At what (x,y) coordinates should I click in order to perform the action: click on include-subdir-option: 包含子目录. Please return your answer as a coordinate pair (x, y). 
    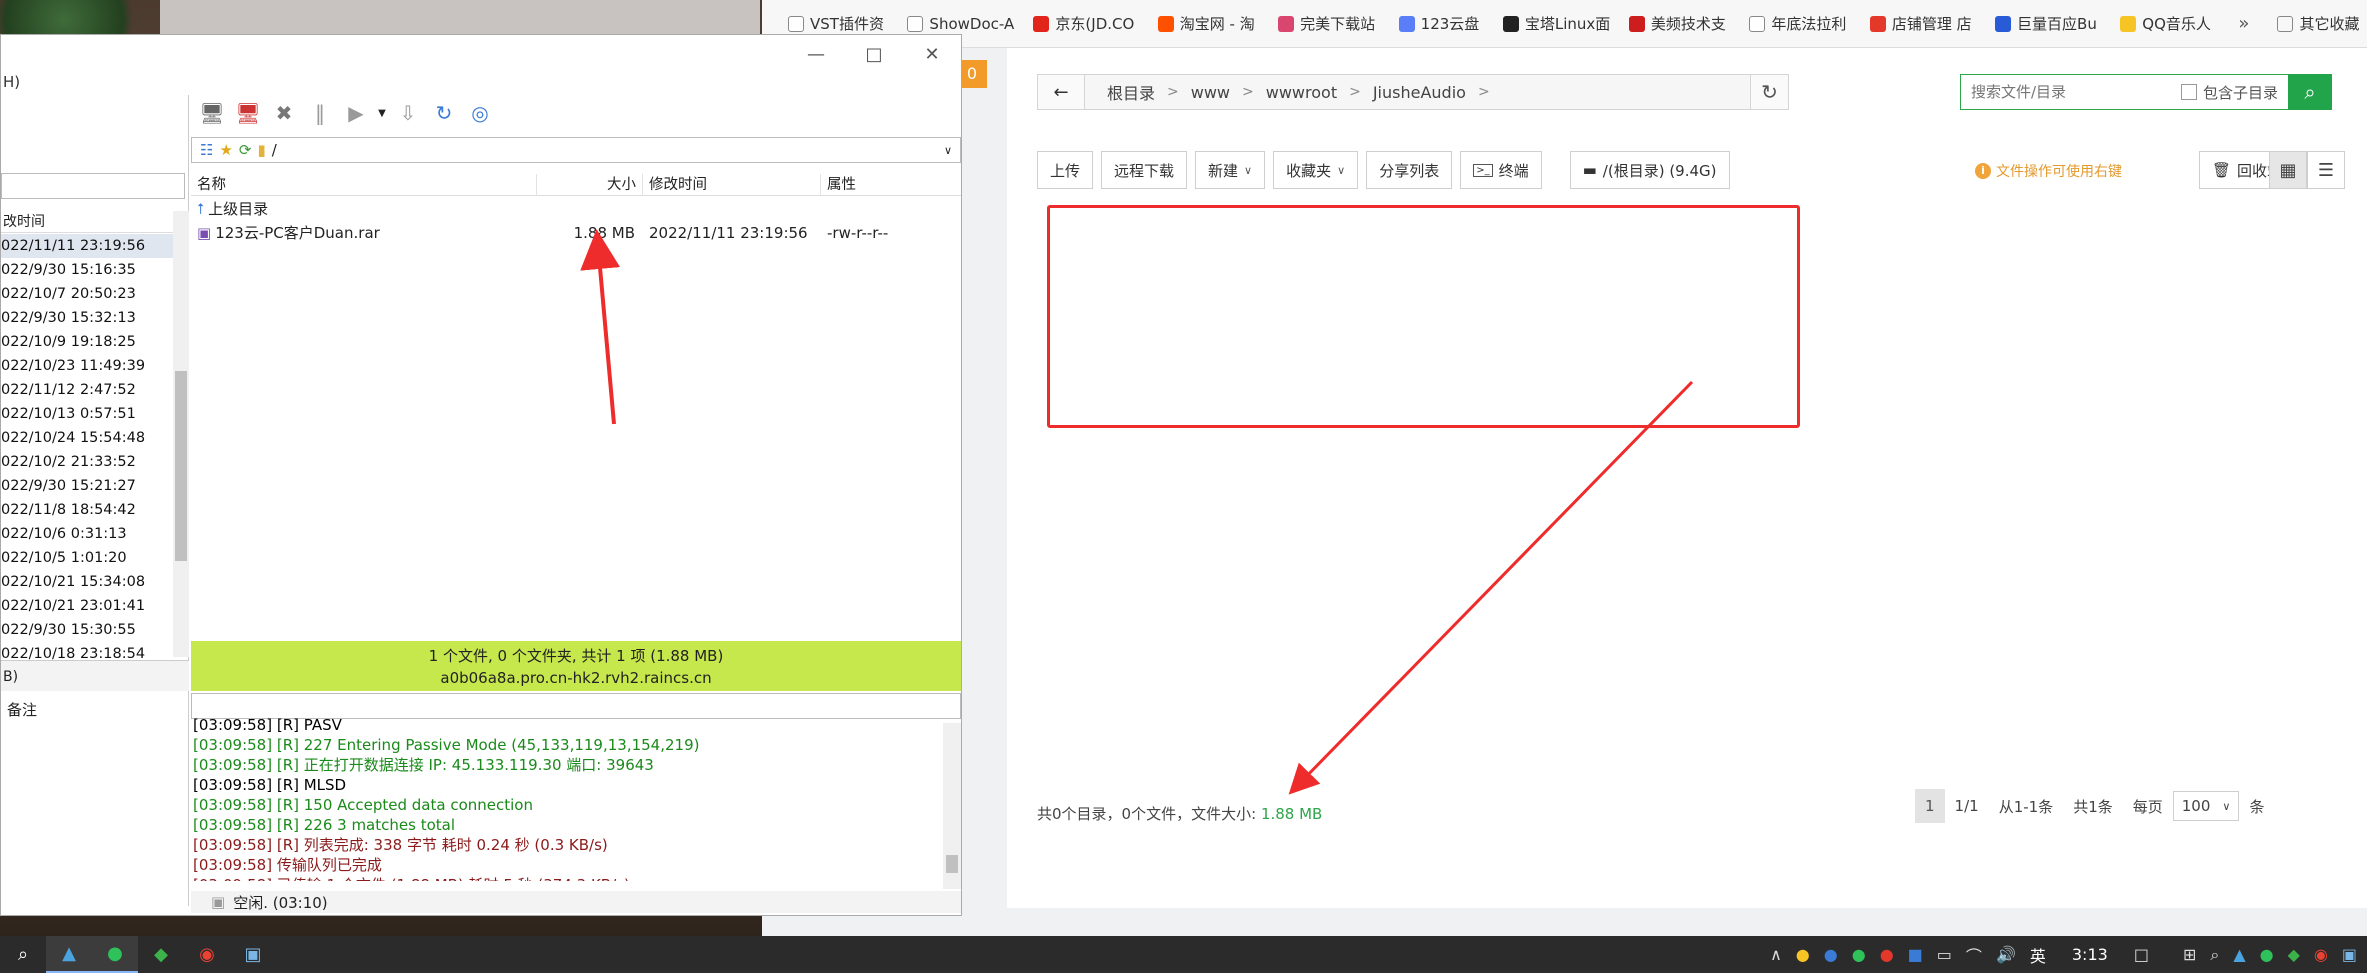
    Looking at the image, I should click on (2234, 92).